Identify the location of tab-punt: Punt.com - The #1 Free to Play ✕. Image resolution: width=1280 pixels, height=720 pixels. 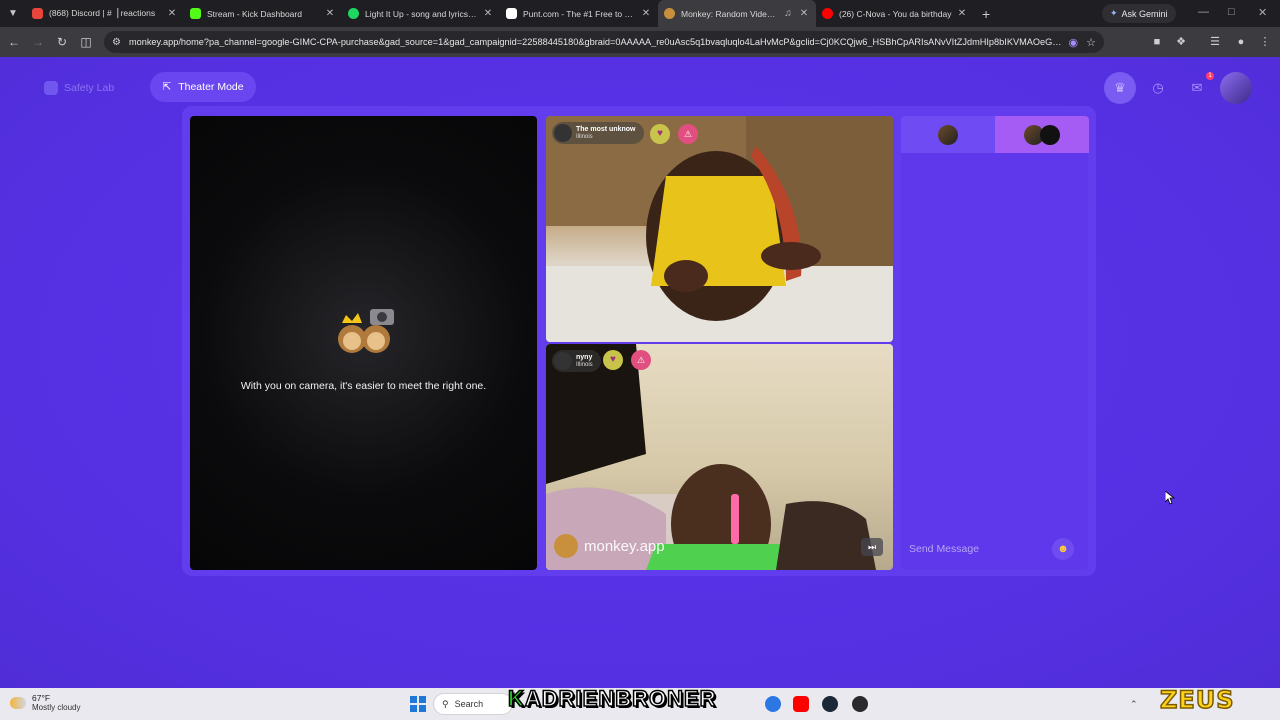
(579, 13).